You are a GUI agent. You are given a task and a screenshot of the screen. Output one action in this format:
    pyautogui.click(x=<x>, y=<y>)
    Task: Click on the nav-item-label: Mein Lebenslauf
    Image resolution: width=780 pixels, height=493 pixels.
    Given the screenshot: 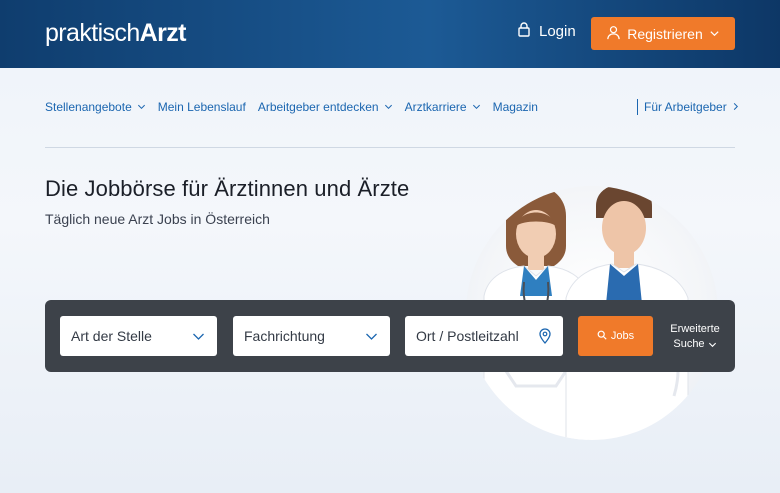 What is the action you would take?
    pyautogui.click(x=201, y=107)
    